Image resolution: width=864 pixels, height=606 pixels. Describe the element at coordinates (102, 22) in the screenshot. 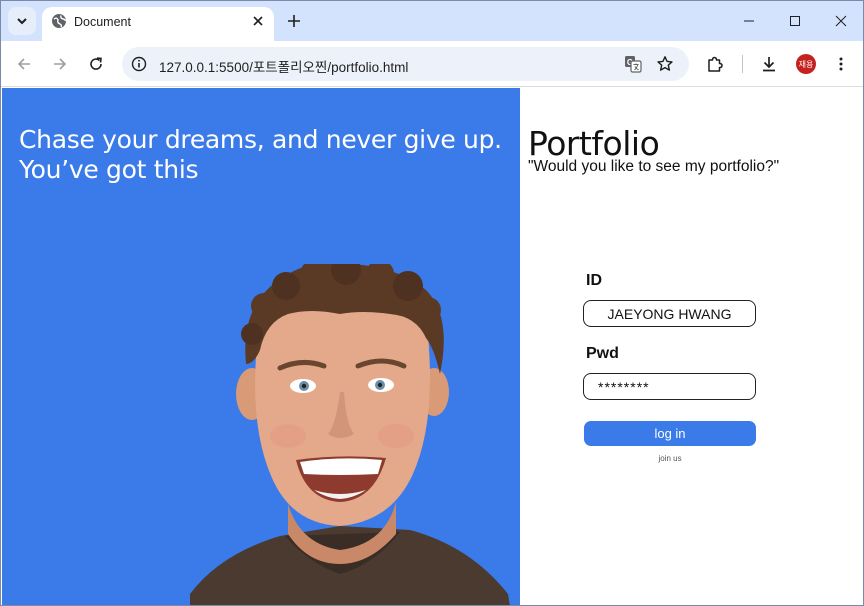

I see `tab-title: Document` at that location.